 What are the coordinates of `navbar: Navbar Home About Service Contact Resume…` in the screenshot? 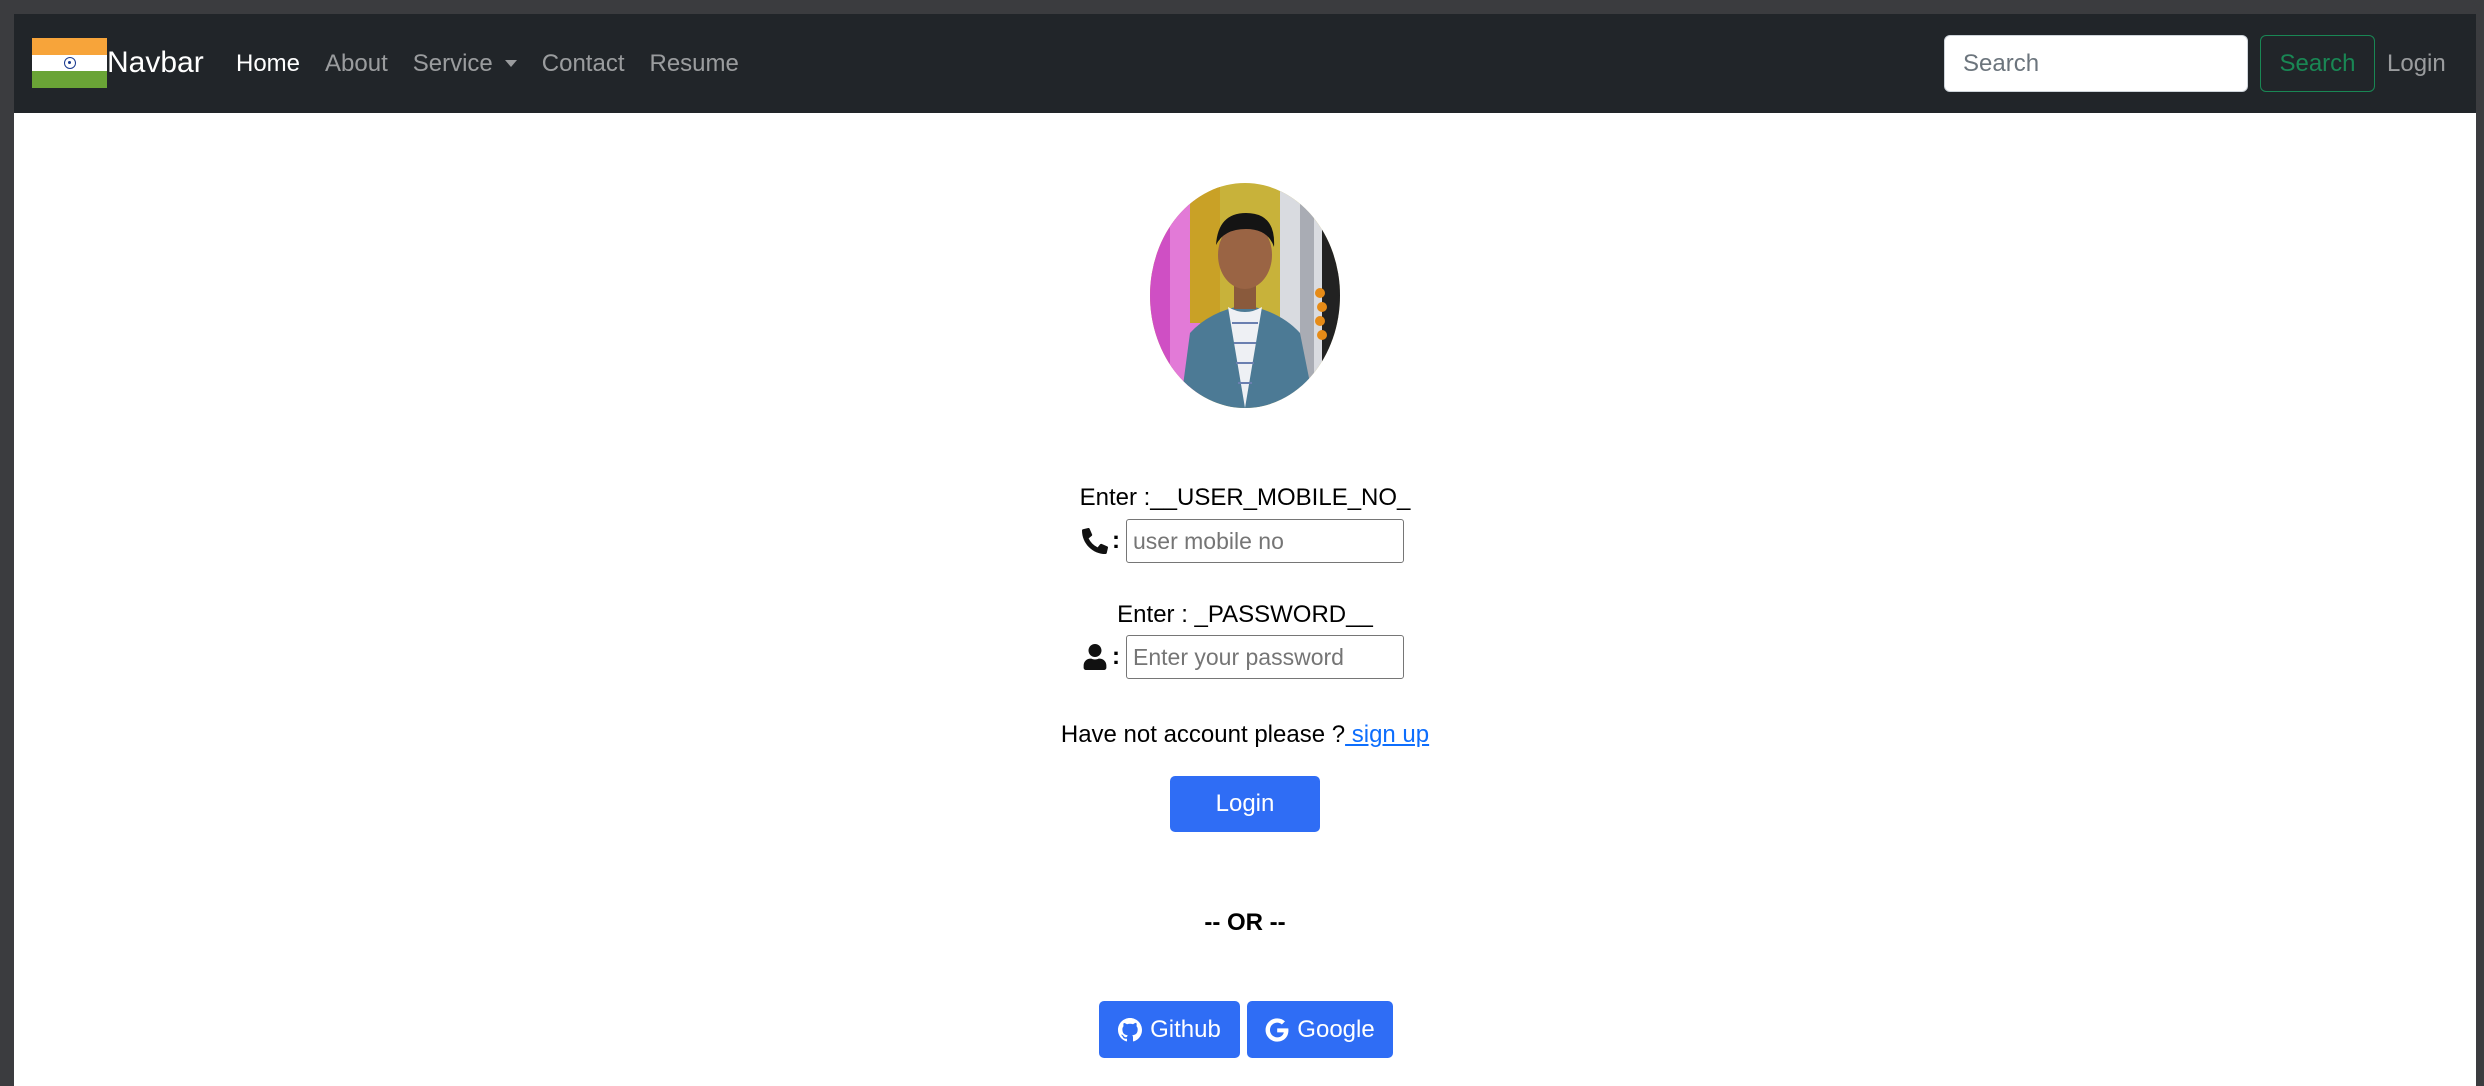 It's located at (1245, 63).